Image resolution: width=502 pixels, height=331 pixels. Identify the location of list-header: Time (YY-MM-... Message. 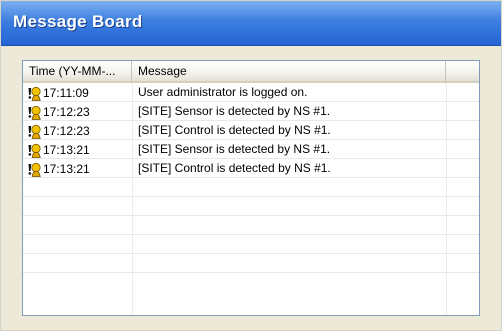
(251, 72).